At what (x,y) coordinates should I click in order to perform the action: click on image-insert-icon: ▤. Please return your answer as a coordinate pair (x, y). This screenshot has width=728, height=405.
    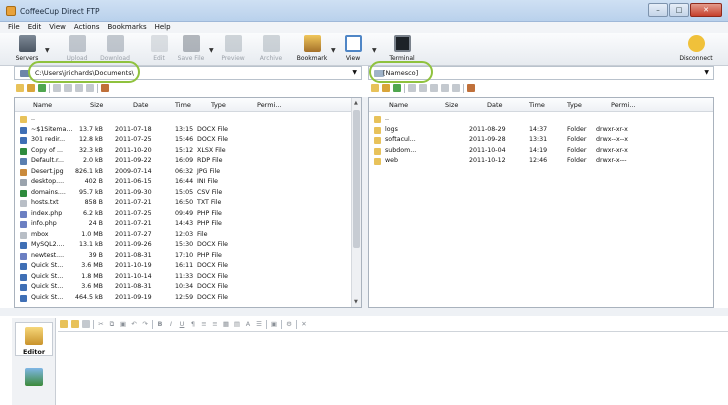
    Looking at the image, I should click on (237, 324).